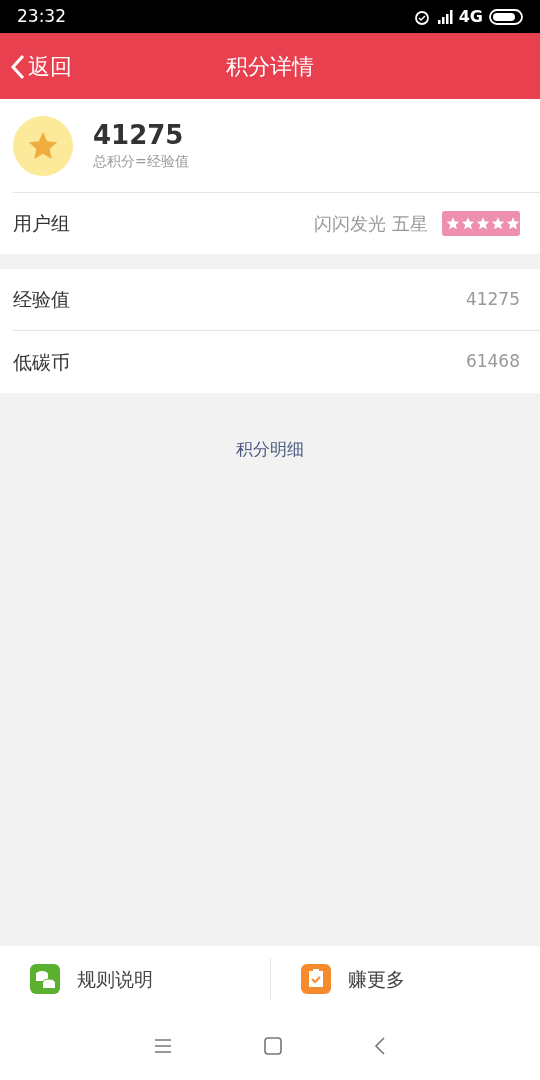 The height and width of the screenshot is (1080, 540). I want to click on signal-icon, so click(444, 16).